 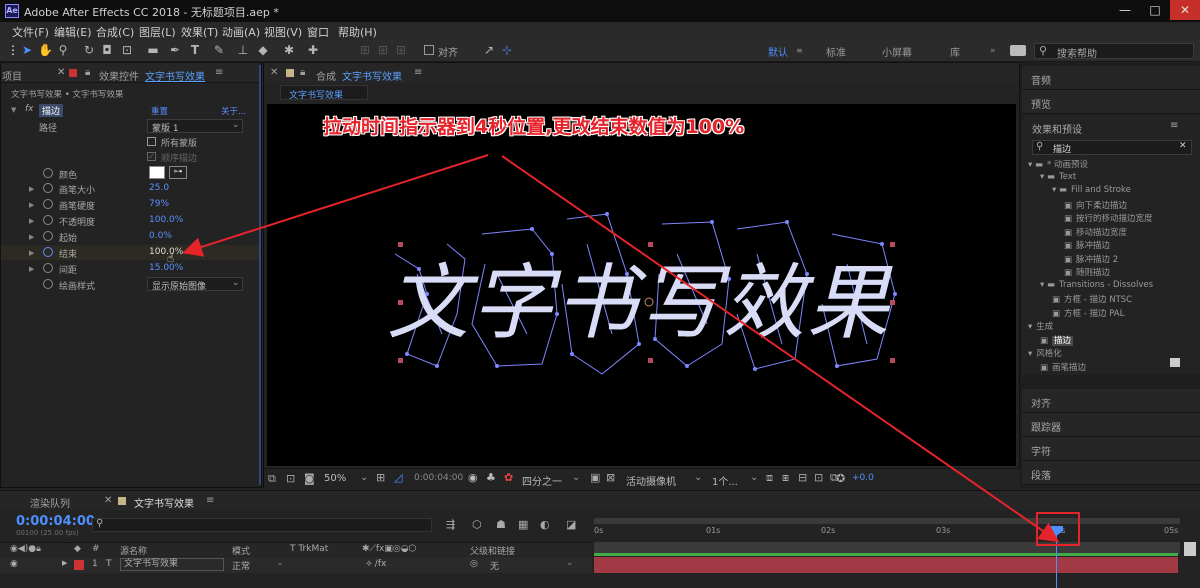 What do you see at coordinates (507, 50) in the screenshot?
I see `snap-grid-icon: ⊹` at bounding box center [507, 50].